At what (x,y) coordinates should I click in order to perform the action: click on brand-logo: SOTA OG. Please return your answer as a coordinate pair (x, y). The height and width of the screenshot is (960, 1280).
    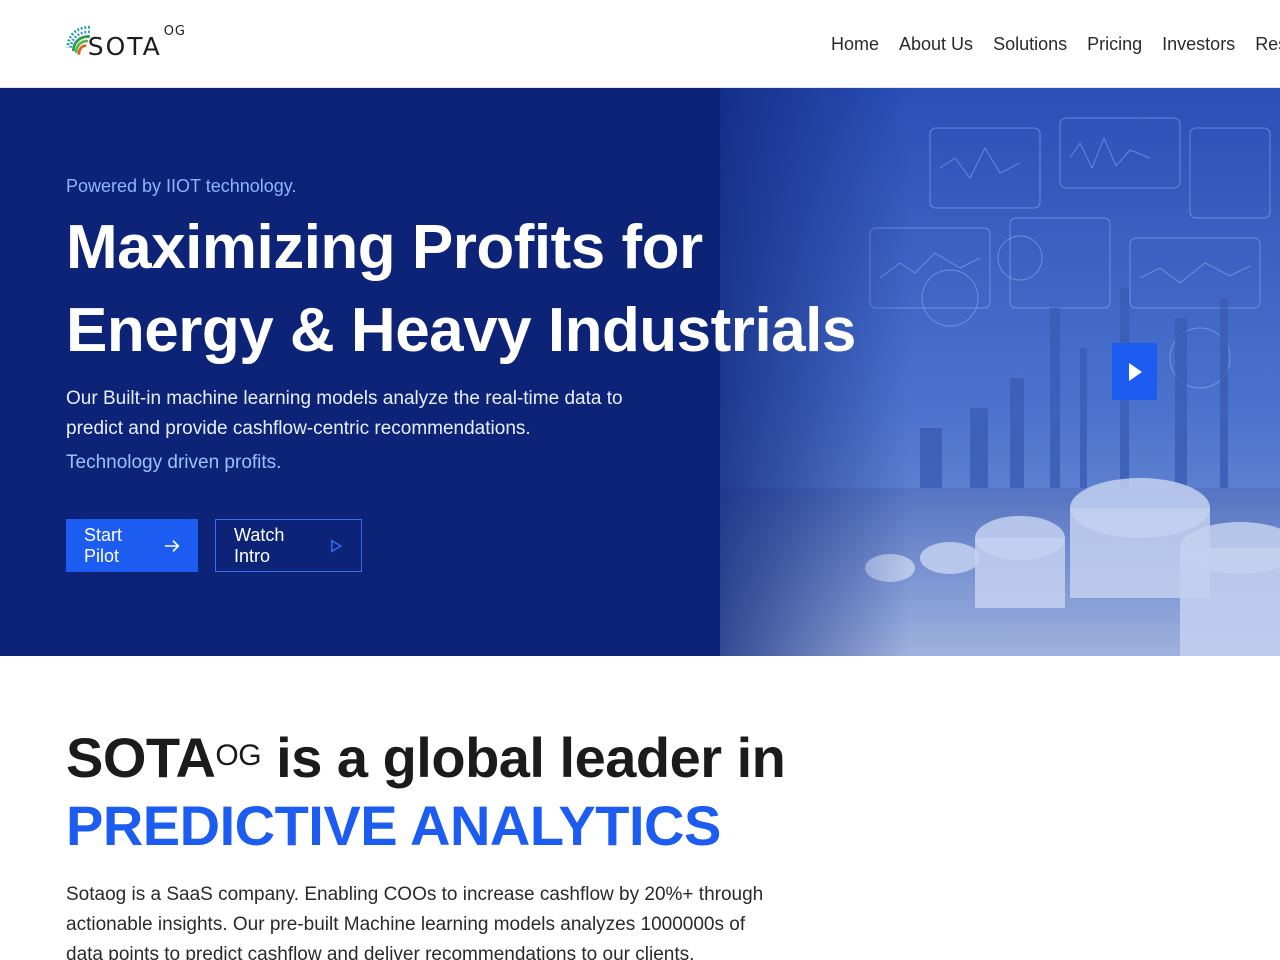
    Looking at the image, I should click on (126, 41).